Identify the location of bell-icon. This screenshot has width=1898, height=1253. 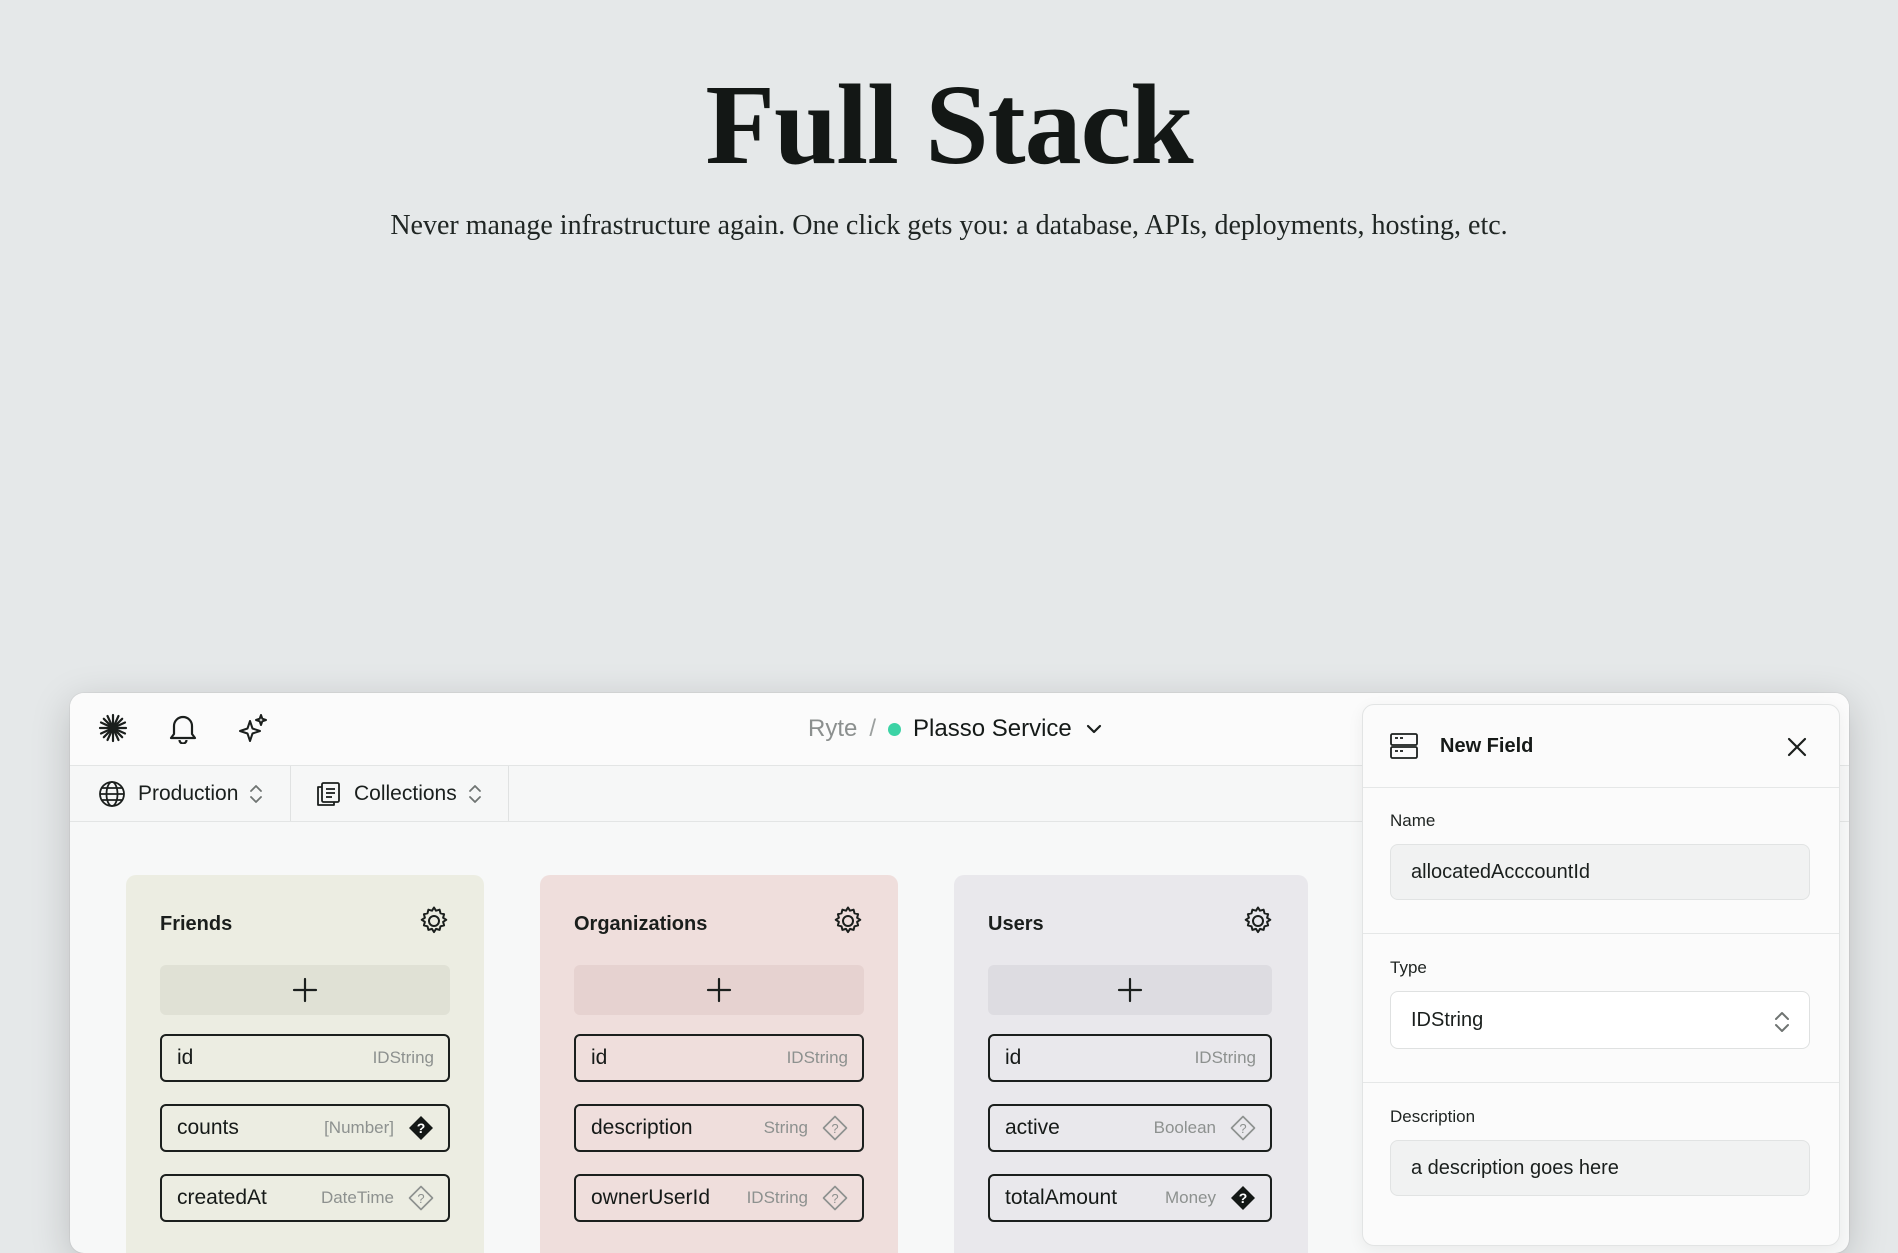
(183, 728).